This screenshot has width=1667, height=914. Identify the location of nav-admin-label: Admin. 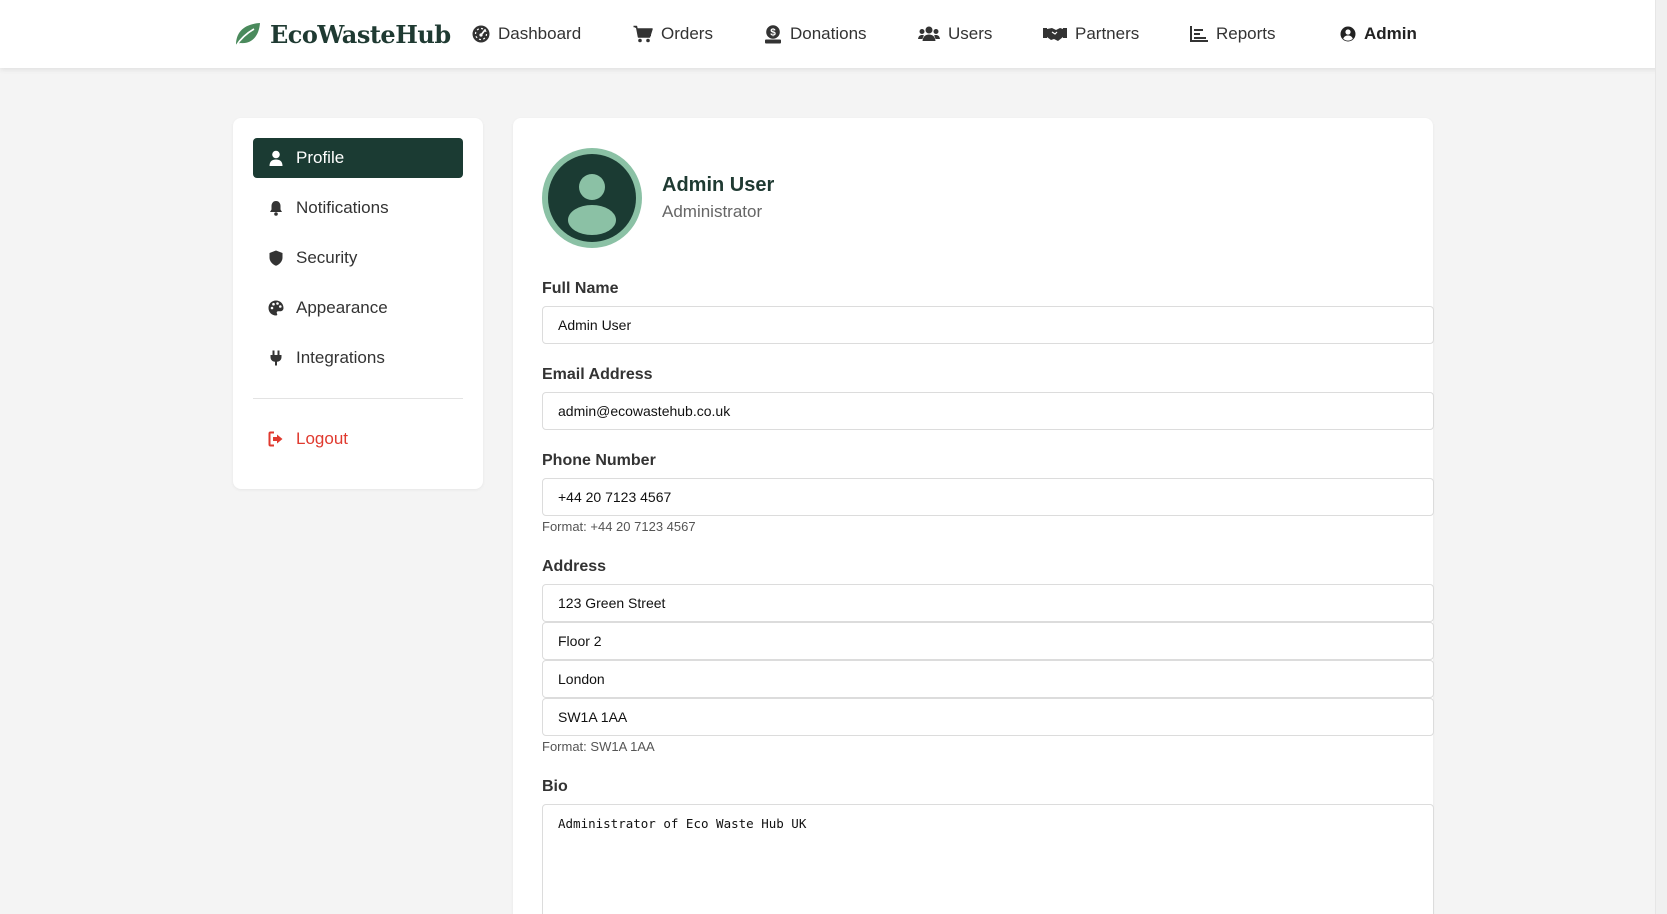
(1390, 33).